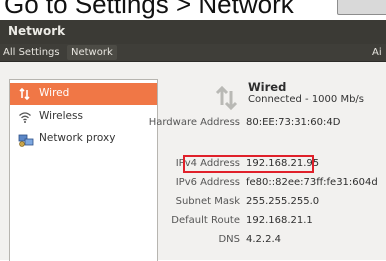 The width and height of the screenshot is (386, 261). What do you see at coordinates (61, 116) in the screenshot?
I see `sidebar-item-label: Wireless` at bounding box center [61, 116].